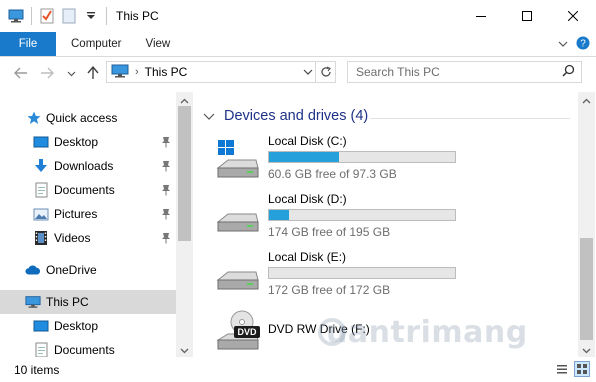  I want to click on close-button, so click(573, 16).